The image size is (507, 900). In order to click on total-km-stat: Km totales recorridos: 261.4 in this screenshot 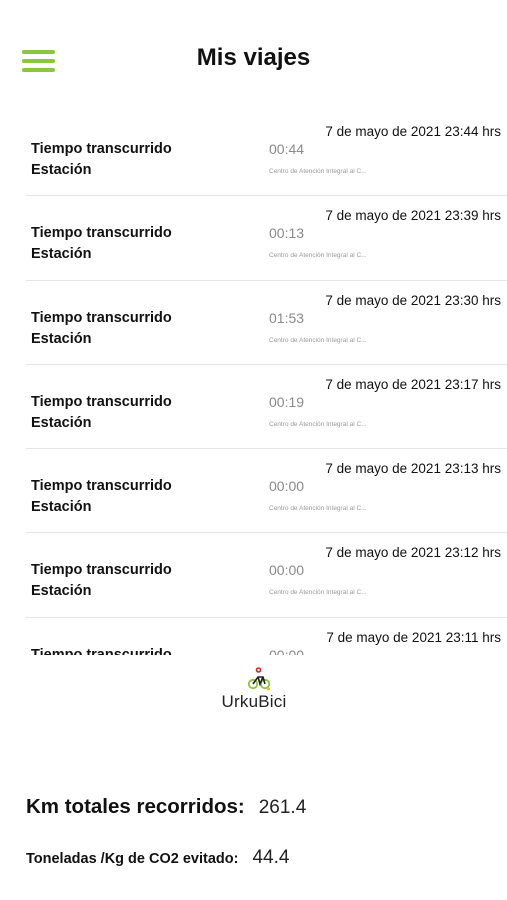, I will do `click(166, 807)`.